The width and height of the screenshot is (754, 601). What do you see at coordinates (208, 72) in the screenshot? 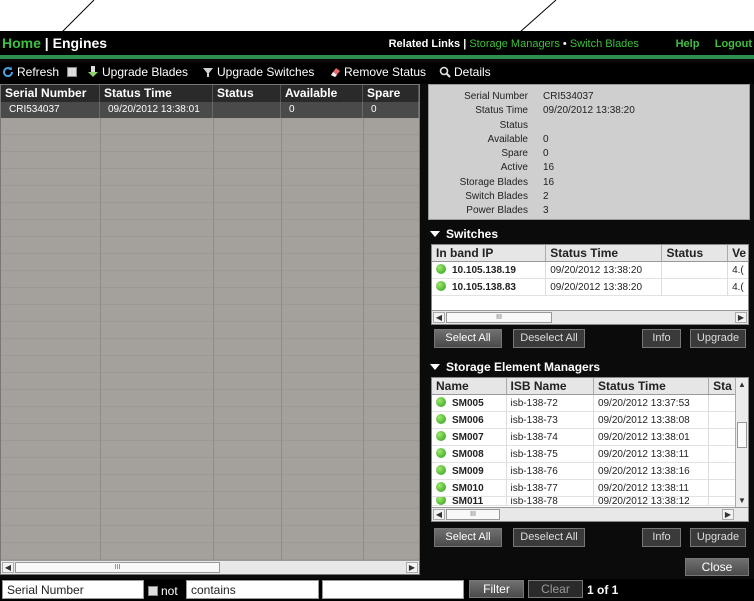
I see `funnel-icon` at bounding box center [208, 72].